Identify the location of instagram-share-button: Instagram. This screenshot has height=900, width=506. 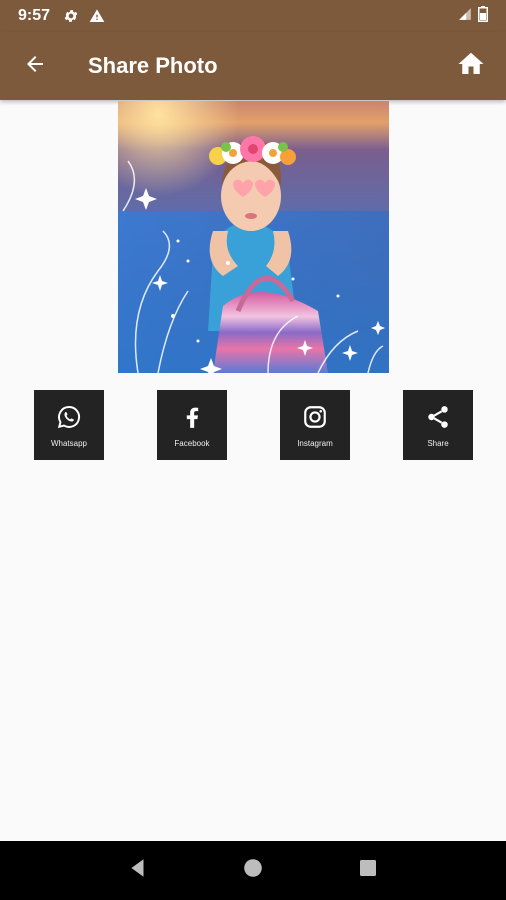
(315, 425).